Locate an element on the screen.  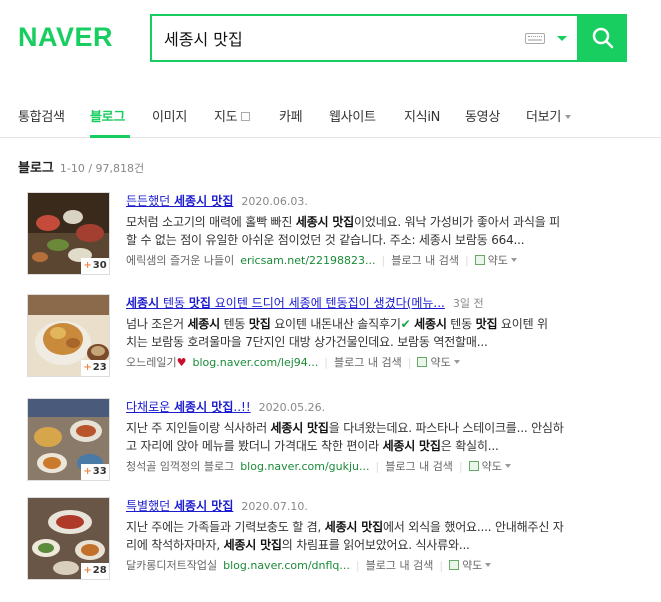
post-date: 2020.07.10. is located at coordinates (274, 506).